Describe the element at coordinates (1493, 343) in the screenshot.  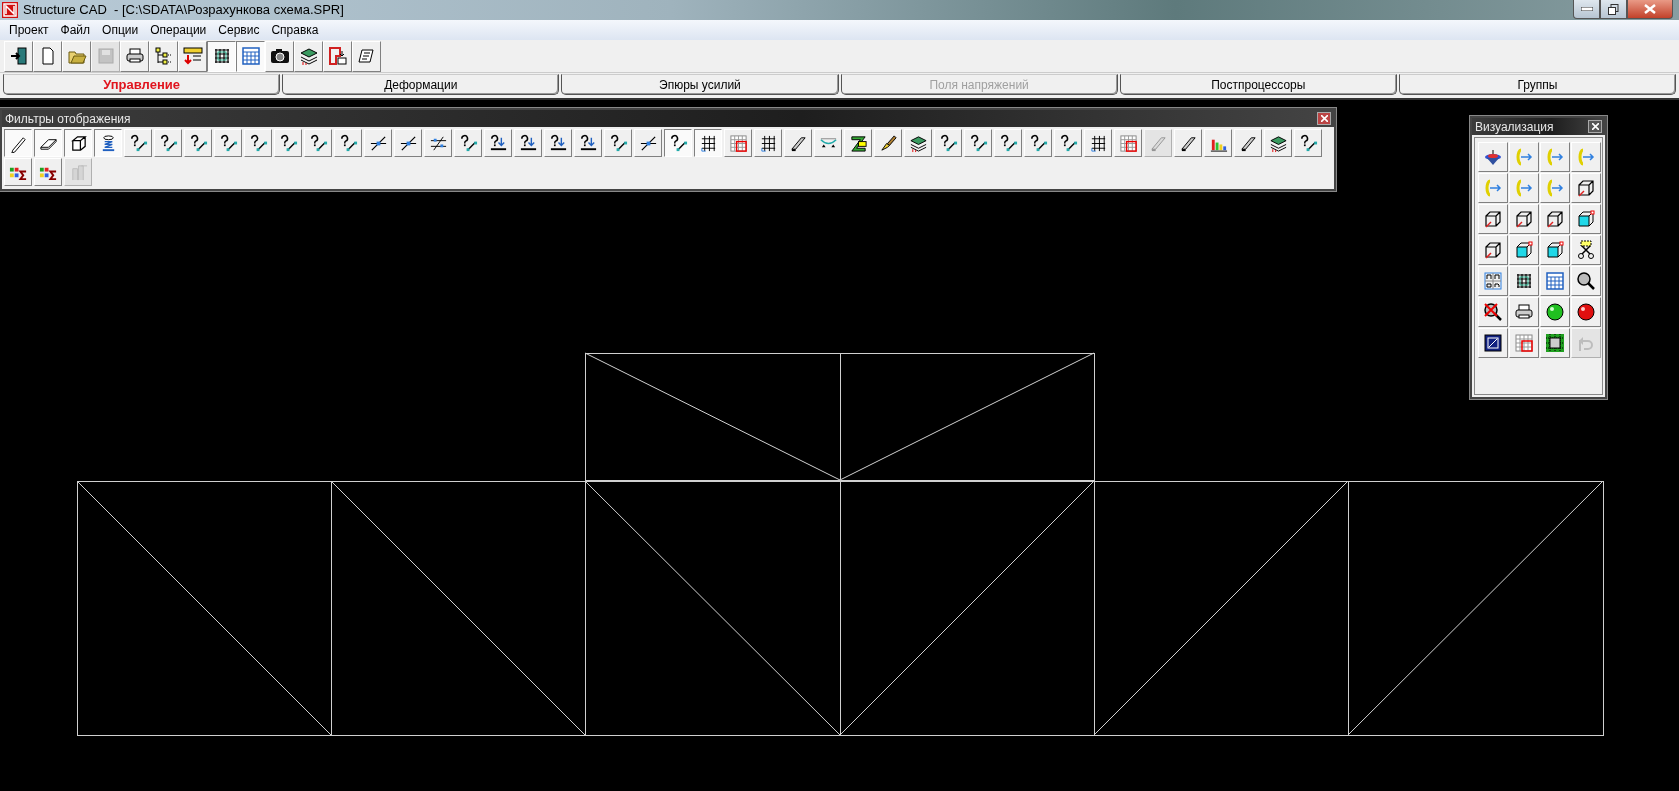
I see `window-icon` at that location.